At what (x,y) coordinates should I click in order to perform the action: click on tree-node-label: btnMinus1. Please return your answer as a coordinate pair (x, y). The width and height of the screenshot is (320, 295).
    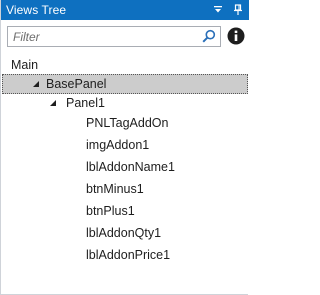
    Looking at the image, I should click on (115, 189).